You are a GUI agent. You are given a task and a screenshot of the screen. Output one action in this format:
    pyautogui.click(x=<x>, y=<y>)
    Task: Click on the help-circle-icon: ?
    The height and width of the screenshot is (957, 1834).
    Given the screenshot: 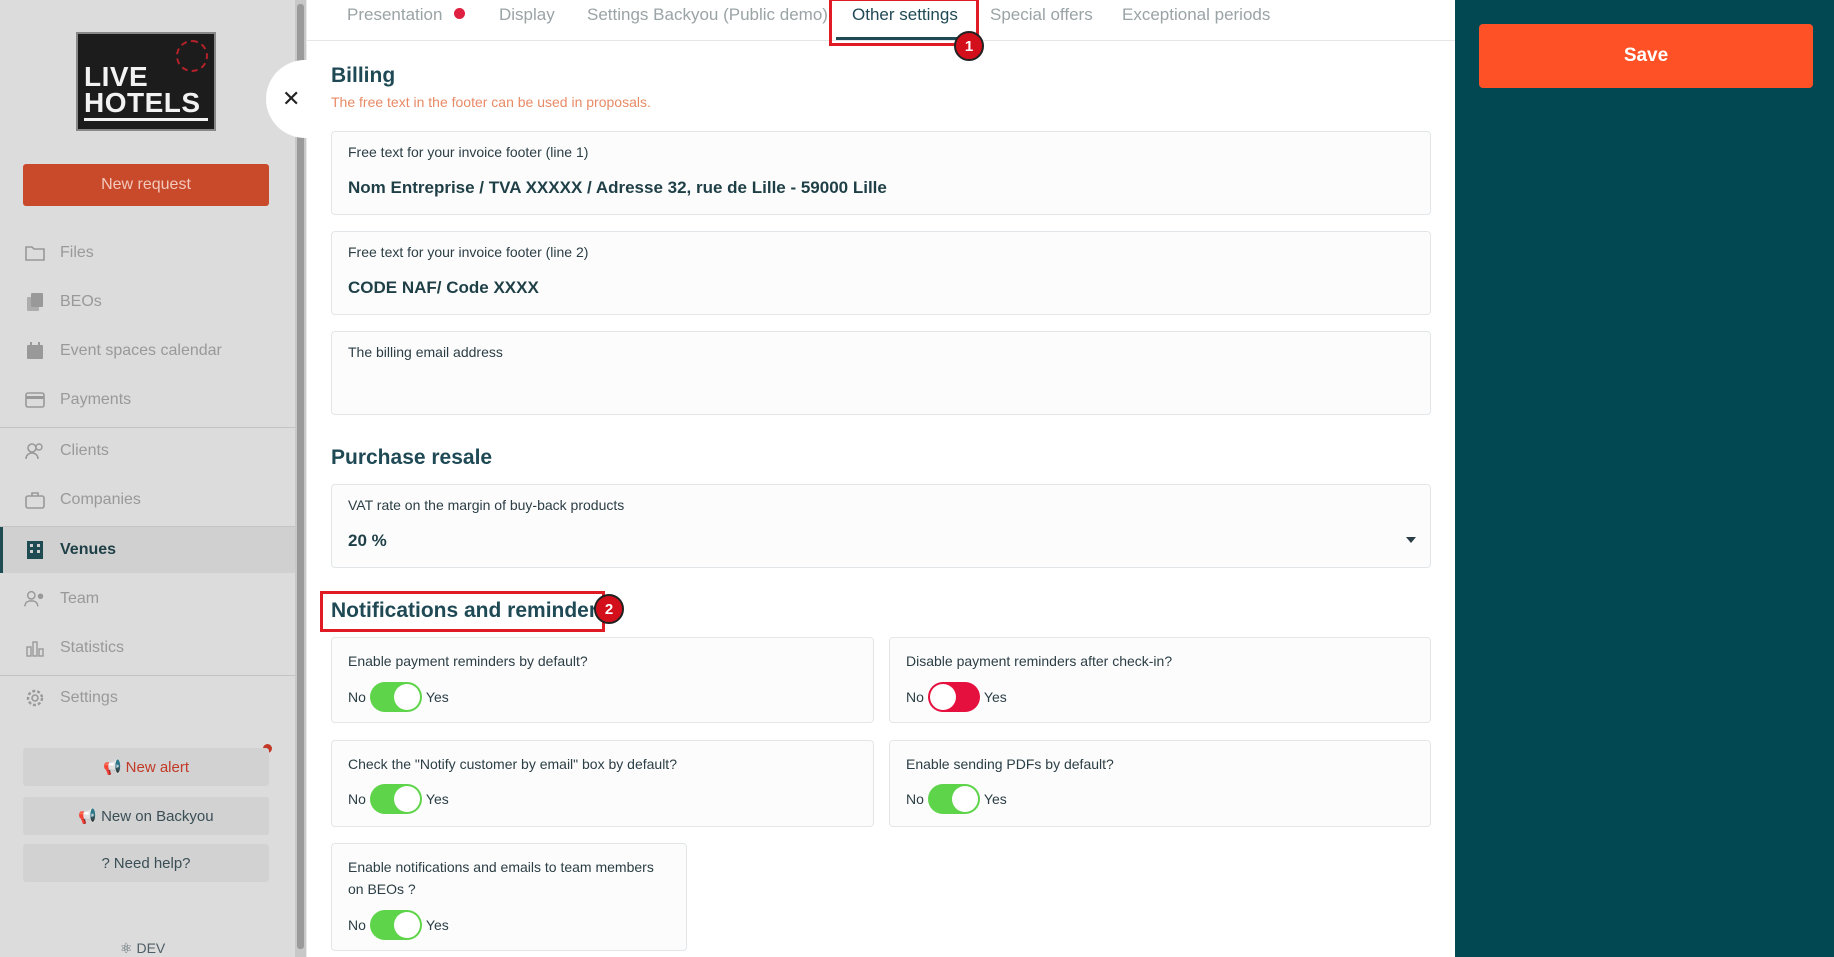 What is the action you would take?
    pyautogui.click(x=105, y=863)
    